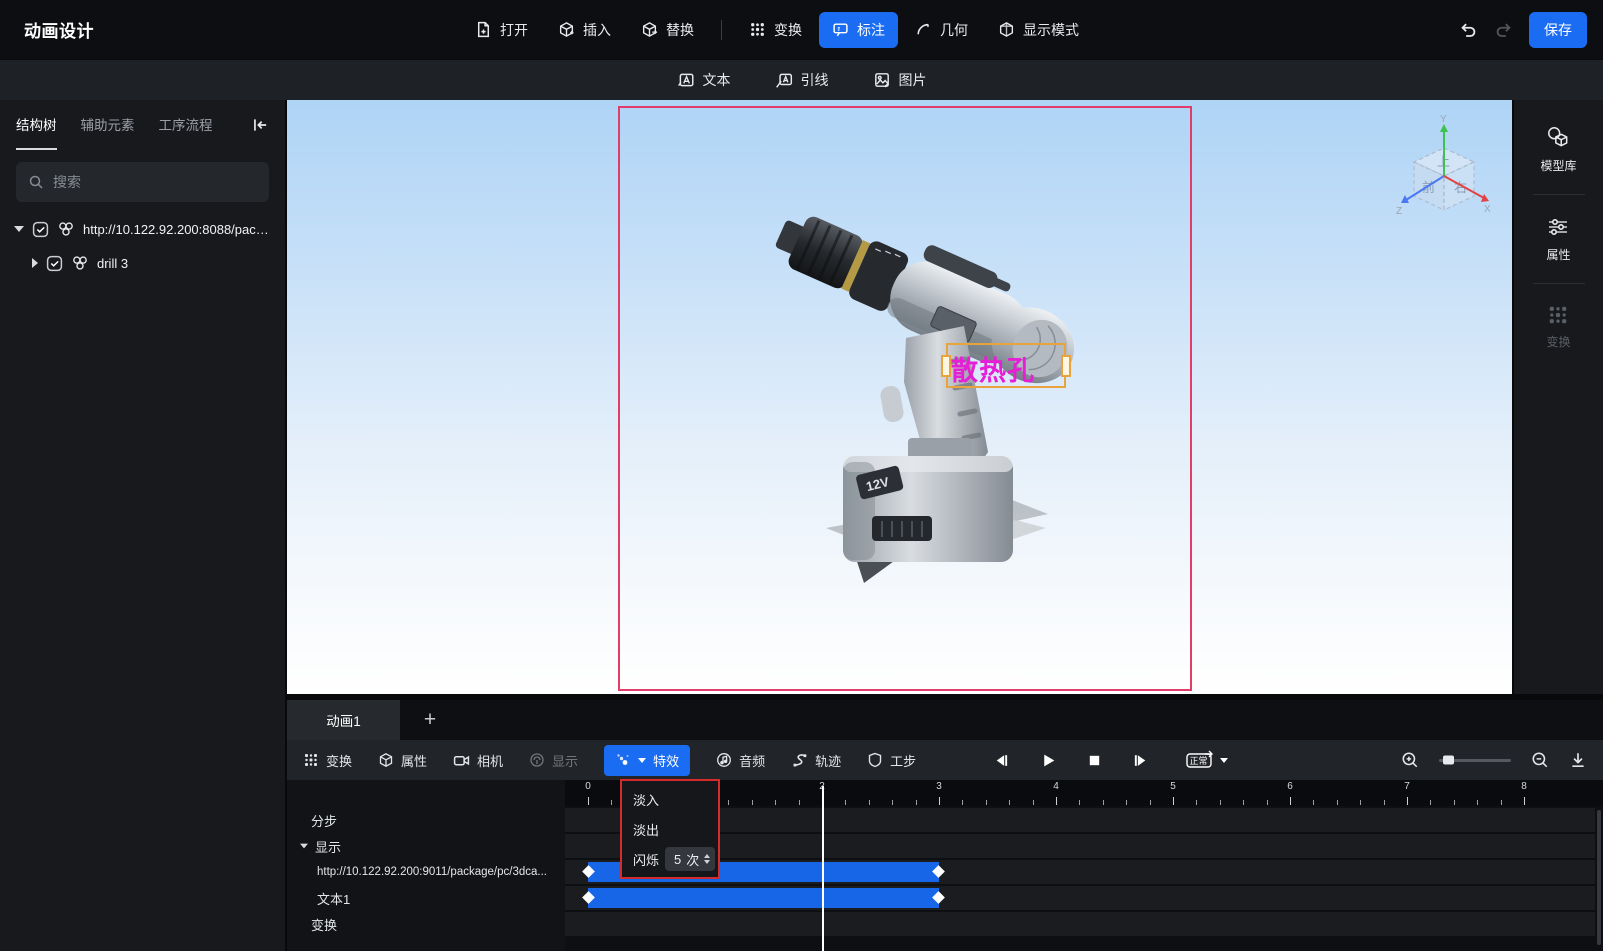 This screenshot has height=951, width=1603. What do you see at coordinates (690, 859) in the screenshot?
I see `flash-count-stepper: 5 次` at bounding box center [690, 859].